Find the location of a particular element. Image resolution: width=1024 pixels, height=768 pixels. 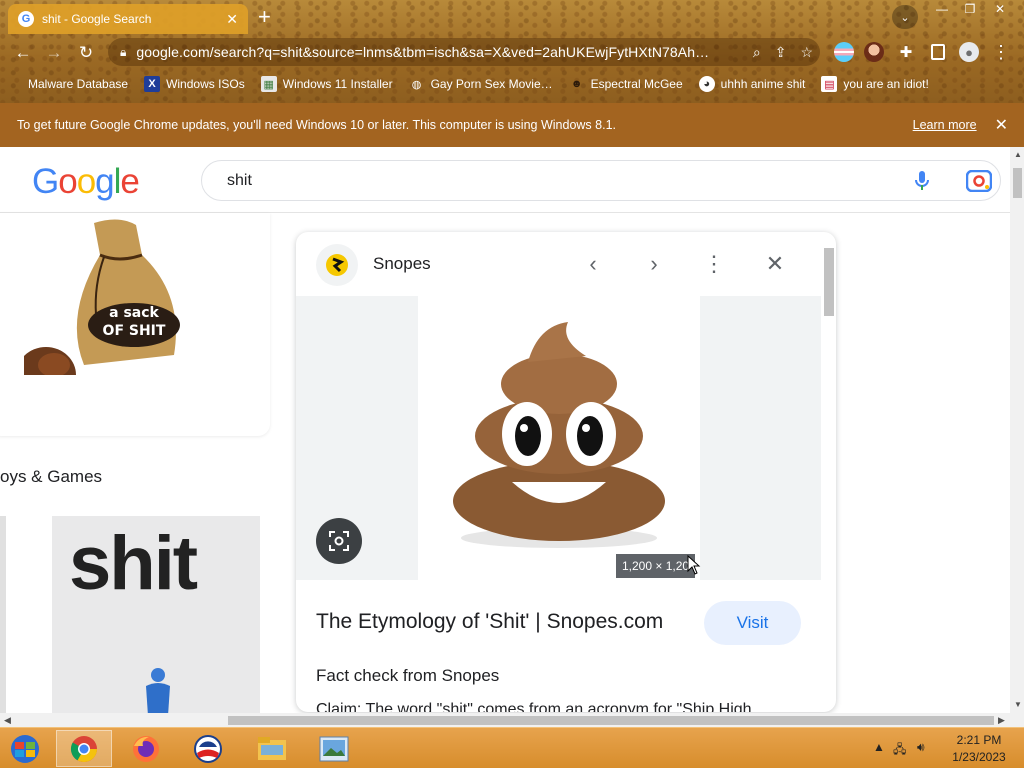

mouse-cursor-icon is located at coordinates (694, 565).